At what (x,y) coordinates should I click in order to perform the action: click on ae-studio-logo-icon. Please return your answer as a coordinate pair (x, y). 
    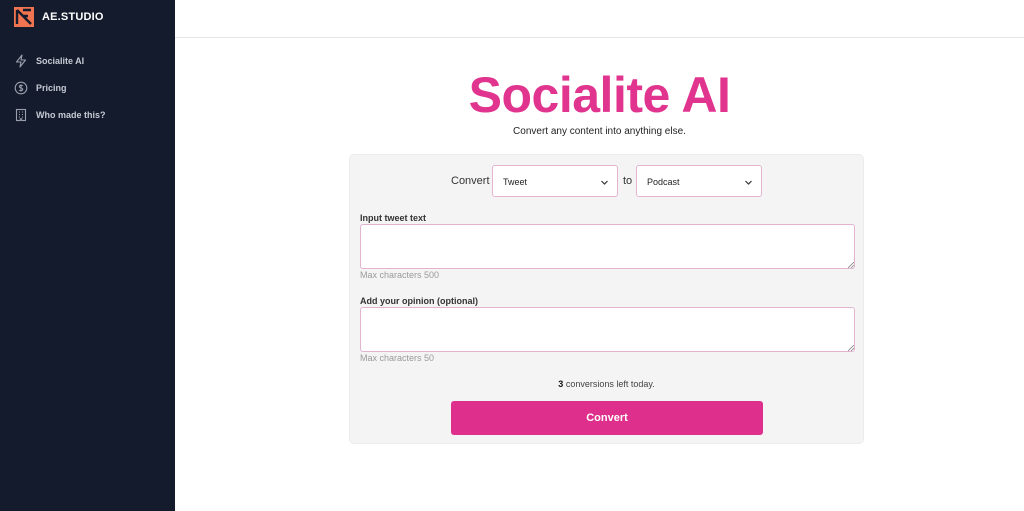
    Looking at the image, I should click on (24, 17).